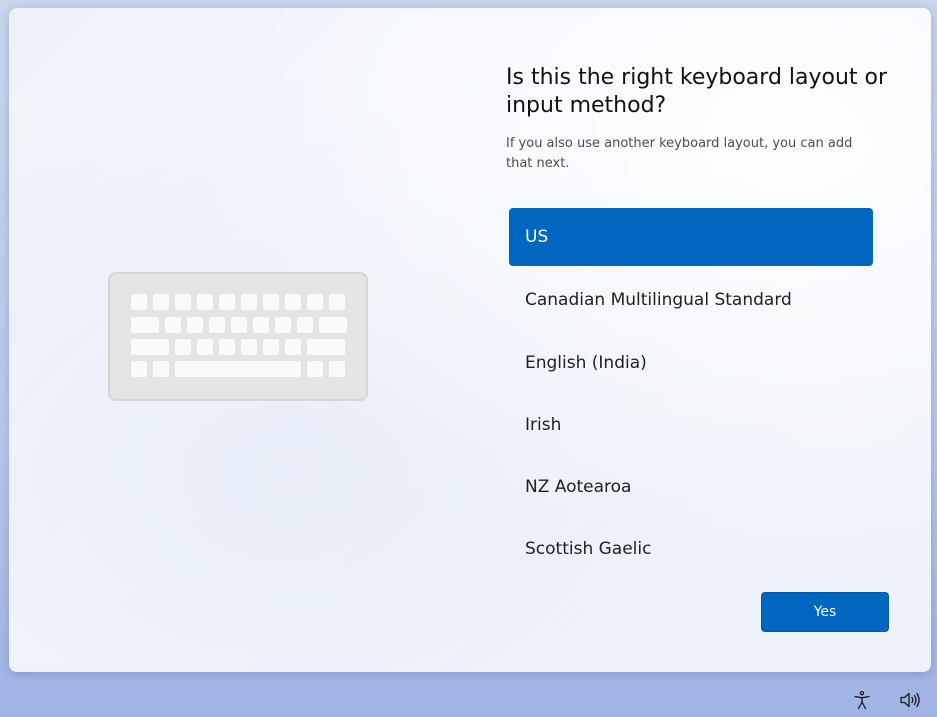 Image resolution: width=937 pixels, height=717 pixels. What do you see at coordinates (543, 425) in the screenshot?
I see `layout-list-item-label: Irish` at bounding box center [543, 425].